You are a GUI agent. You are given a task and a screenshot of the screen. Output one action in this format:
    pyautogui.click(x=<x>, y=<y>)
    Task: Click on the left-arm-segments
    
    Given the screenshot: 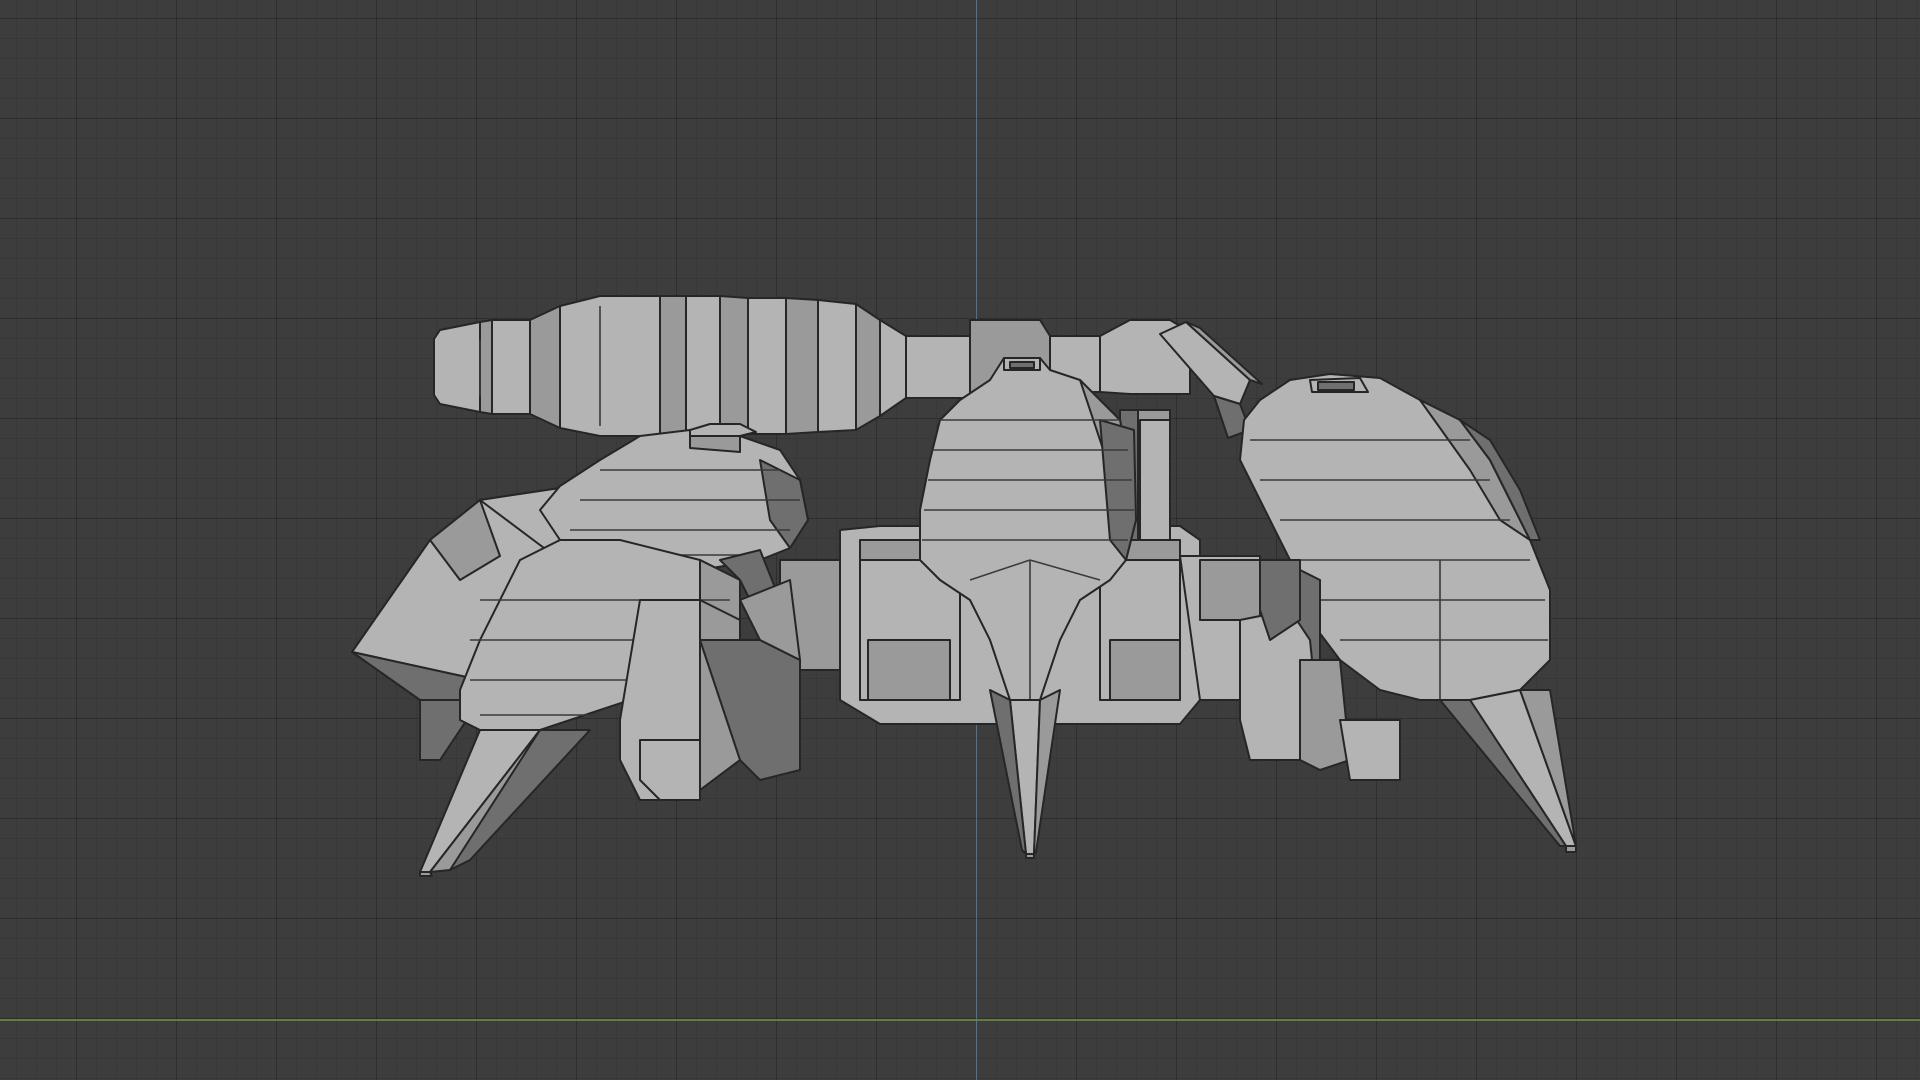 What is the action you would take?
    pyautogui.click(x=614, y=650)
    